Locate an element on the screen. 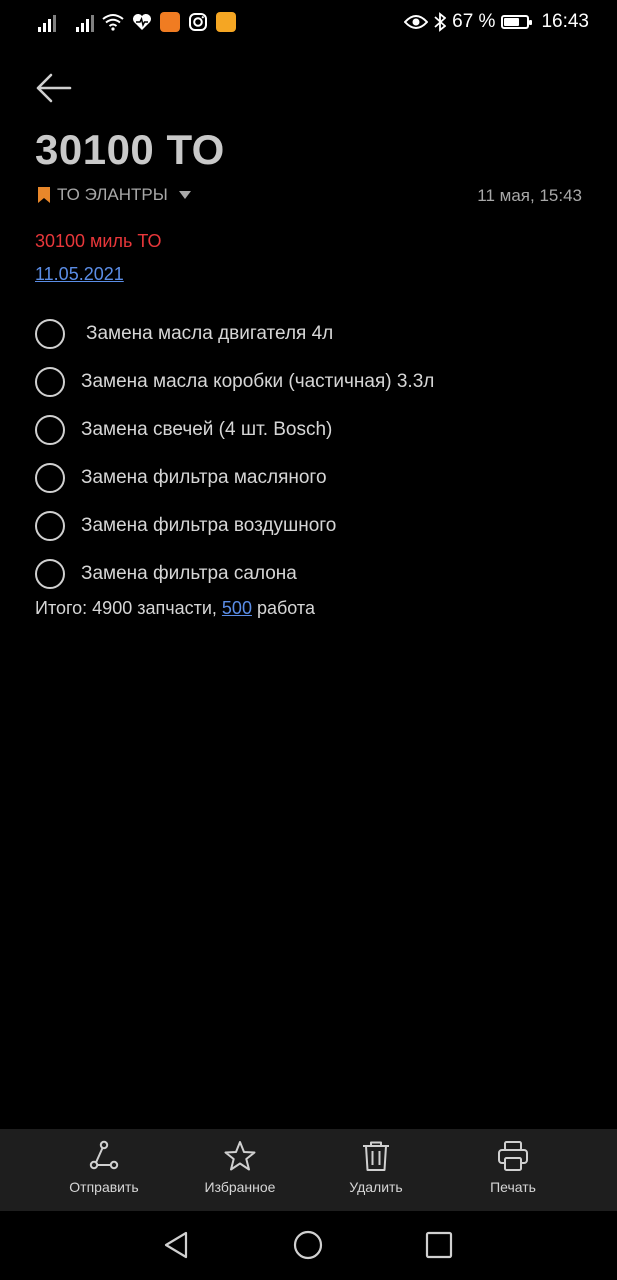 This screenshot has width=617, height=1280. total-prefix: Итого: 4900 запчасти, is located at coordinates (128, 608).